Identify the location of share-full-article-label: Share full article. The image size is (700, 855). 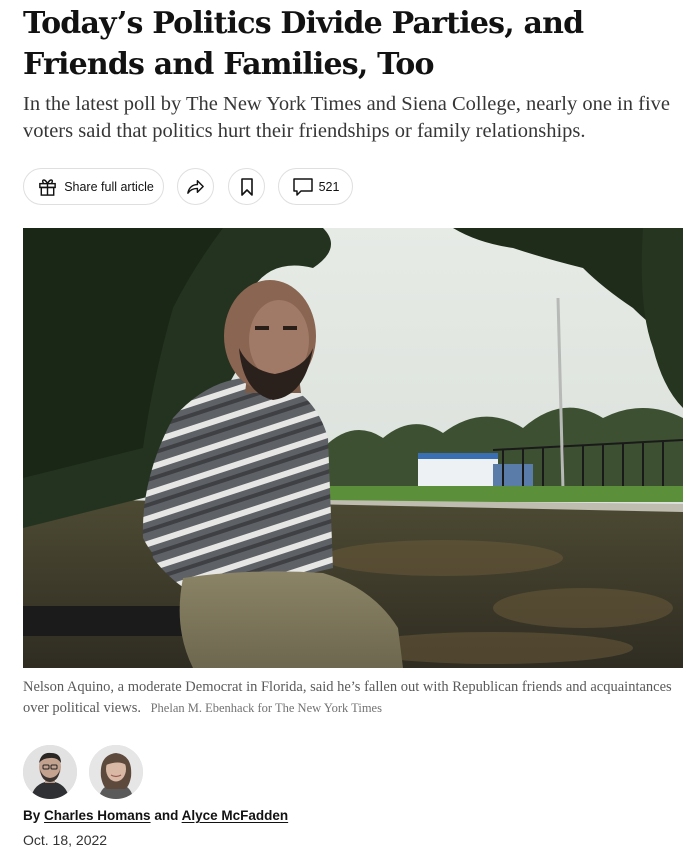
(109, 186).